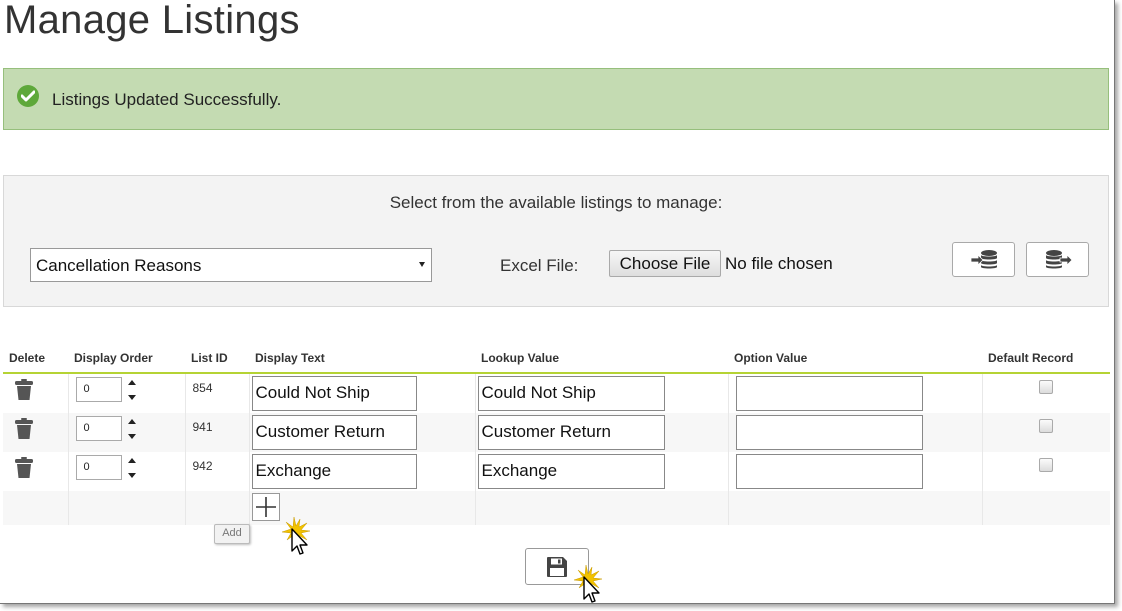 The width and height of the screenshot is (1122, 611). I want to click on header-lookup-value: Lookup Value, so click(601, 359).